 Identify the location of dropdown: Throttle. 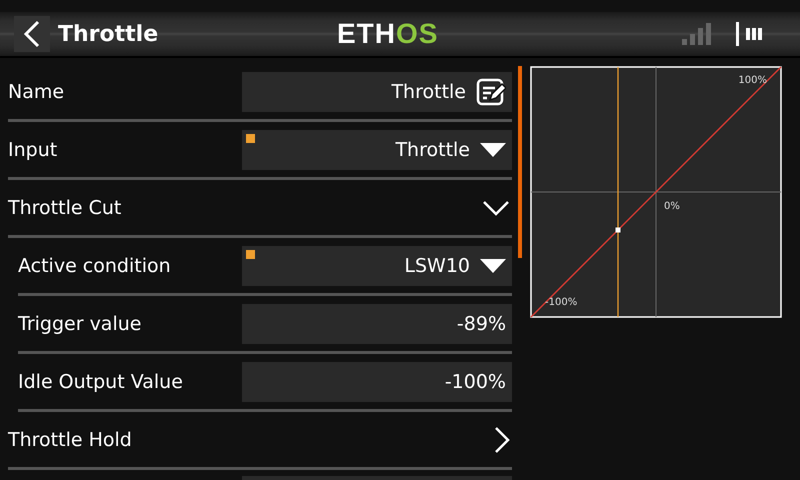
(377, 150).